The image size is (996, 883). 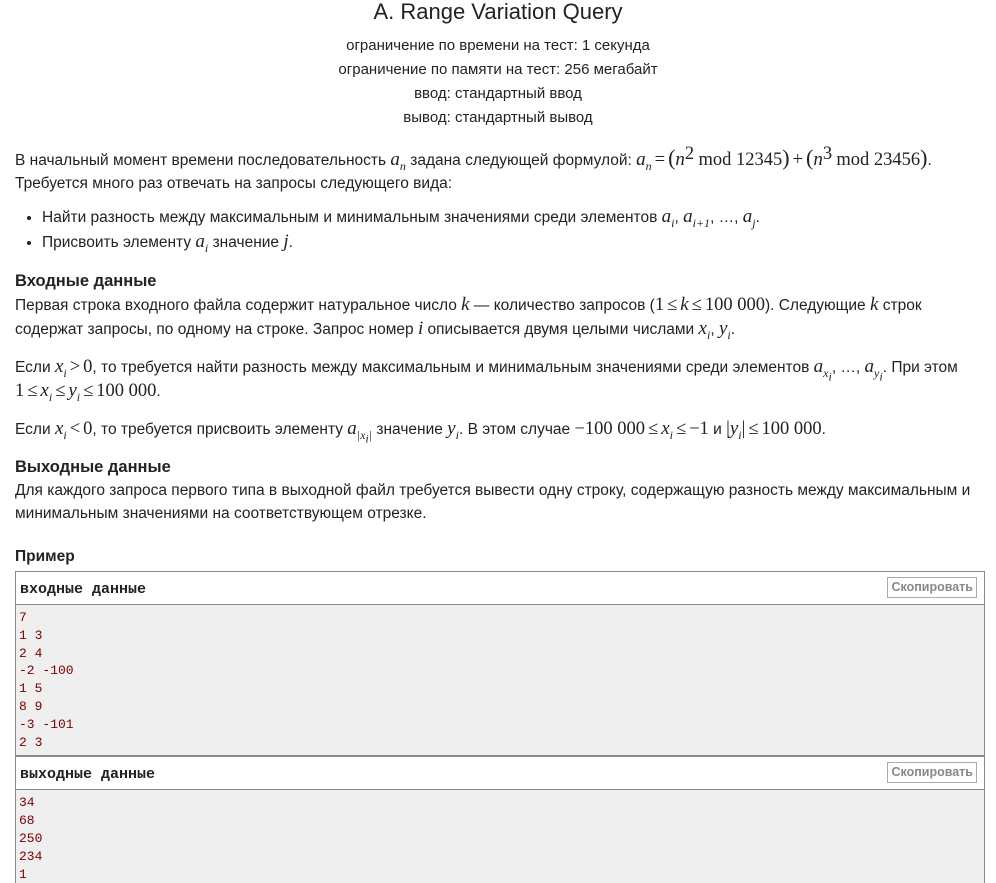 I want to click on copy-input-button: Скопировать, so click(x=932, y=587).